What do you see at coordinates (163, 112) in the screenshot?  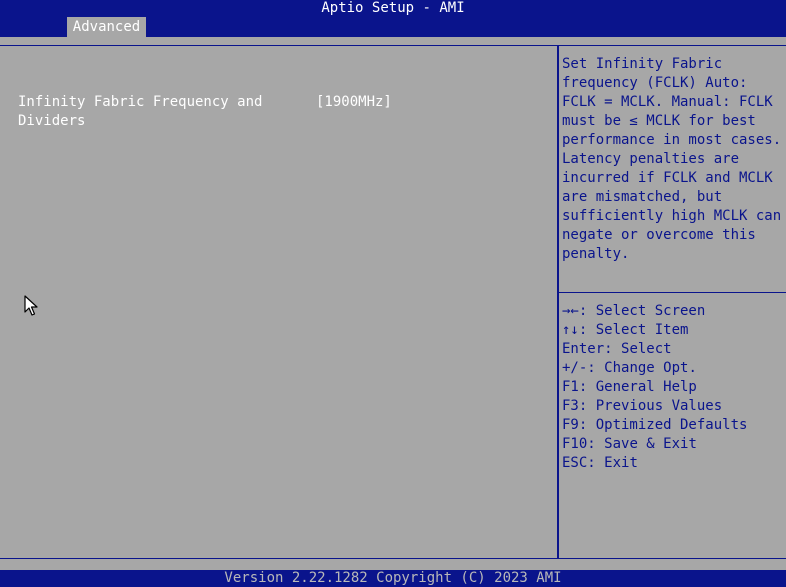 I see `setting-infinity-fabric-label: Infinity Fabric Frequency and Dividers` at bounding box center [163, 112].